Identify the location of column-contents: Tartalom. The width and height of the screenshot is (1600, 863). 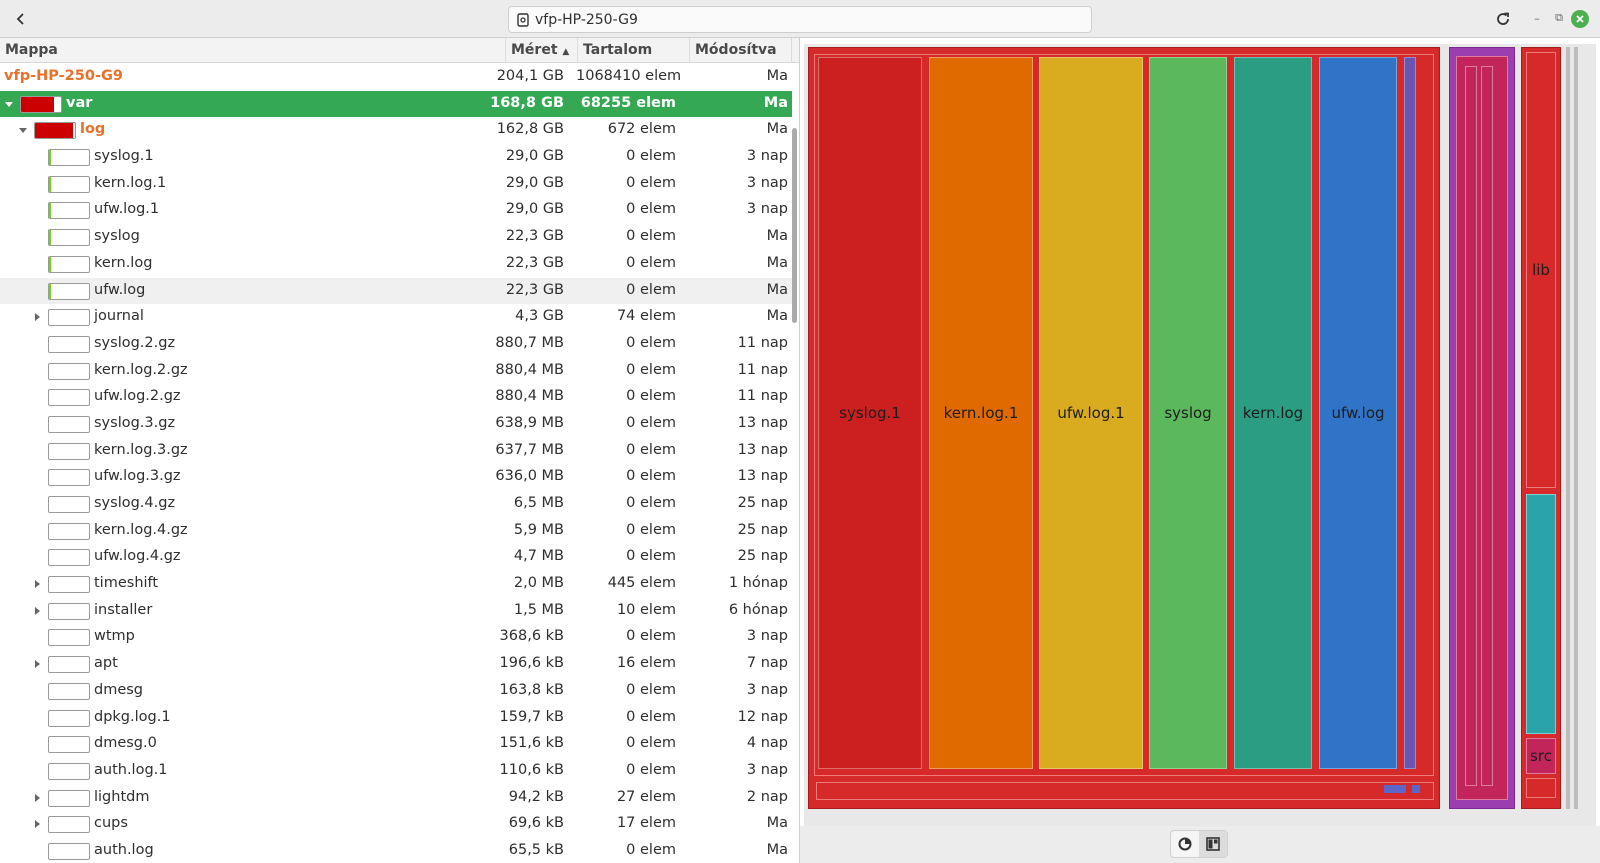
(634, 50).